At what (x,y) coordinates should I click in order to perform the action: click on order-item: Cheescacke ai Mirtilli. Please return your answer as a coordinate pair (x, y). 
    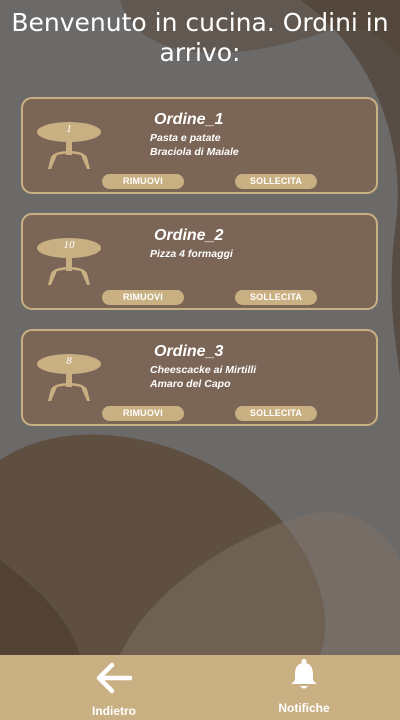
    Looking at the image, I should click on (203, 370).